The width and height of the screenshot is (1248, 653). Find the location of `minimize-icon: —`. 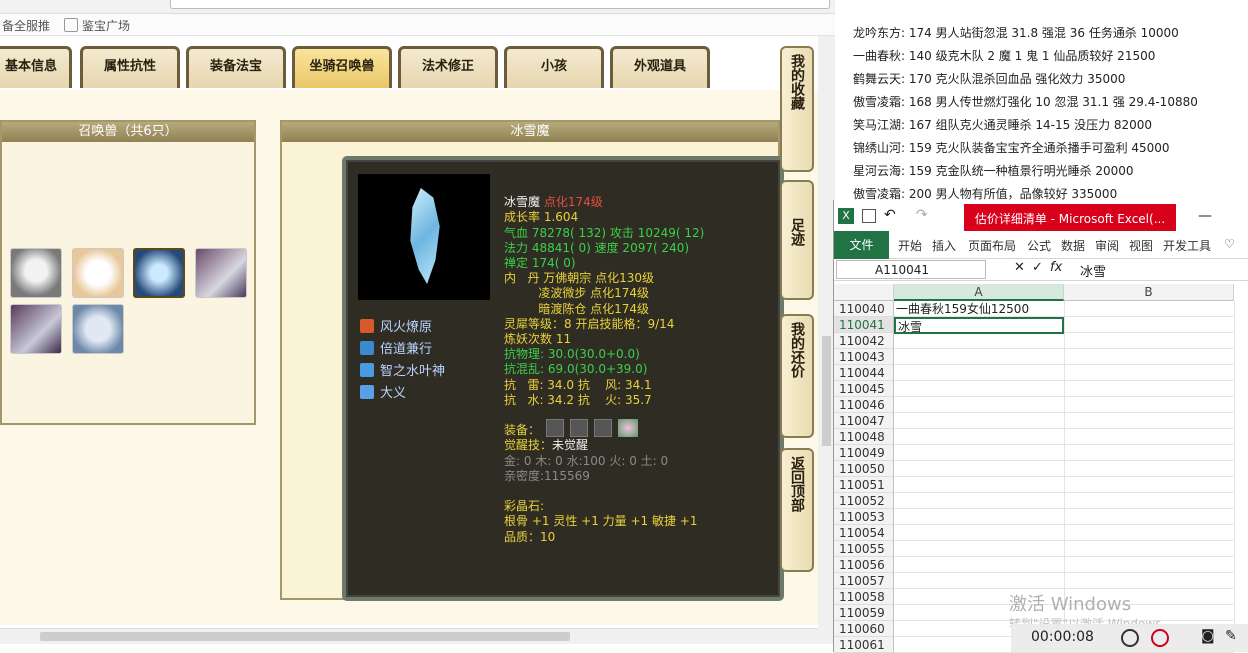

minimize-icon: — is located at coordinates (1205, 216).